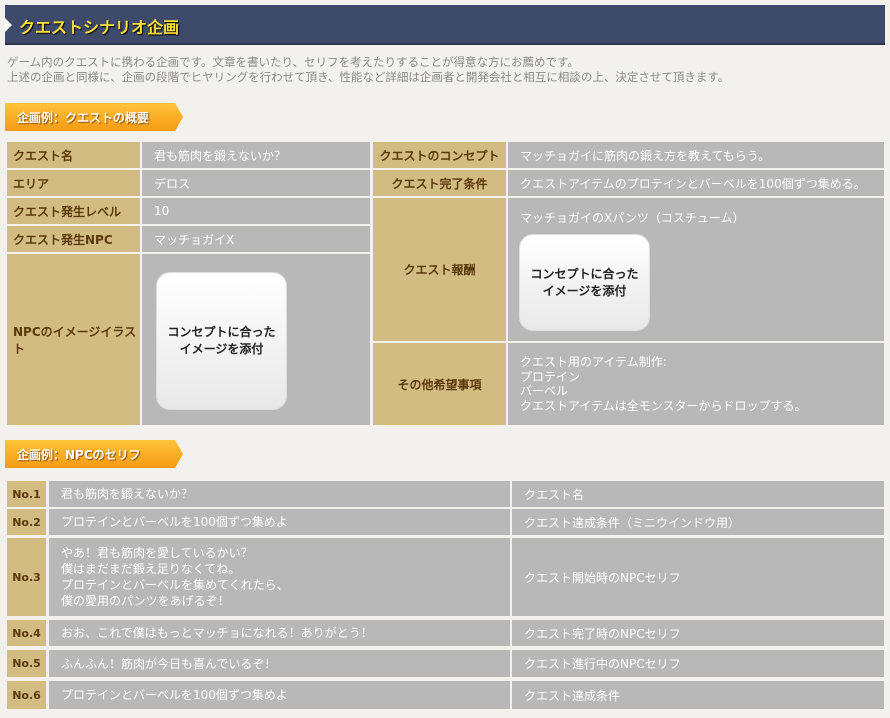 Image resolution: width=890 pixels, height=718 pixels. I want to click on line-description: クエスト進行中のNPCセリフ, so click(698, 663).